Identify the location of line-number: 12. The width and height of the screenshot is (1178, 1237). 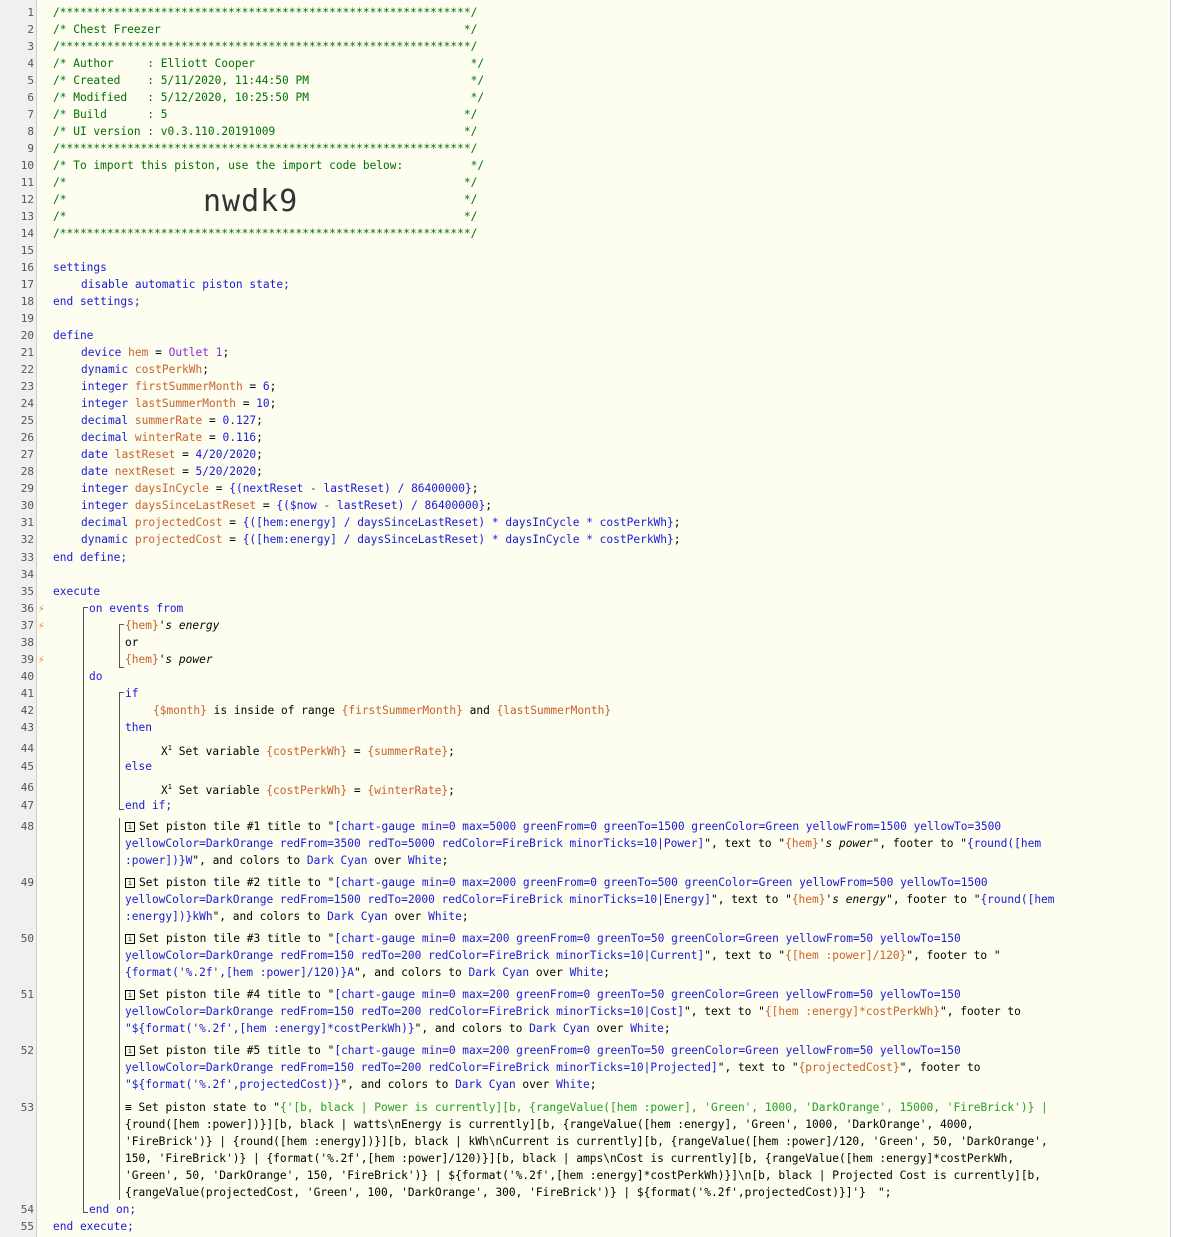
(27, 199).